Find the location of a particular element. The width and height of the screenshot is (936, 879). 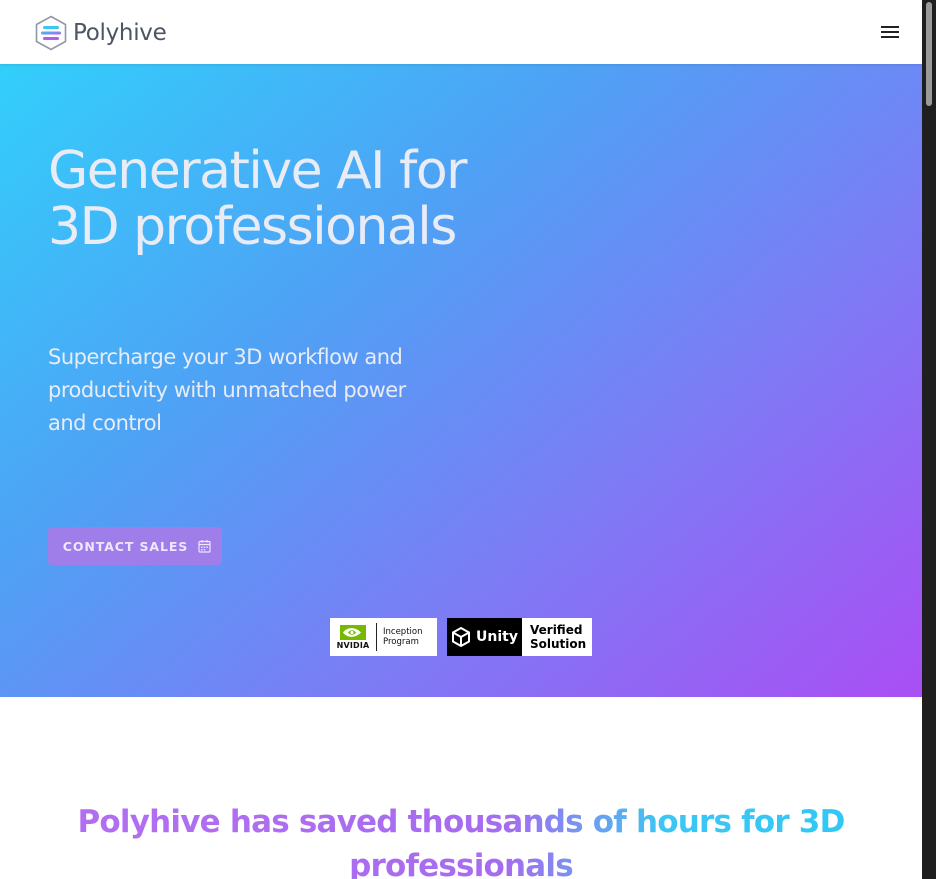

brand-name: Polyhive is located at coordinates (120, 33).